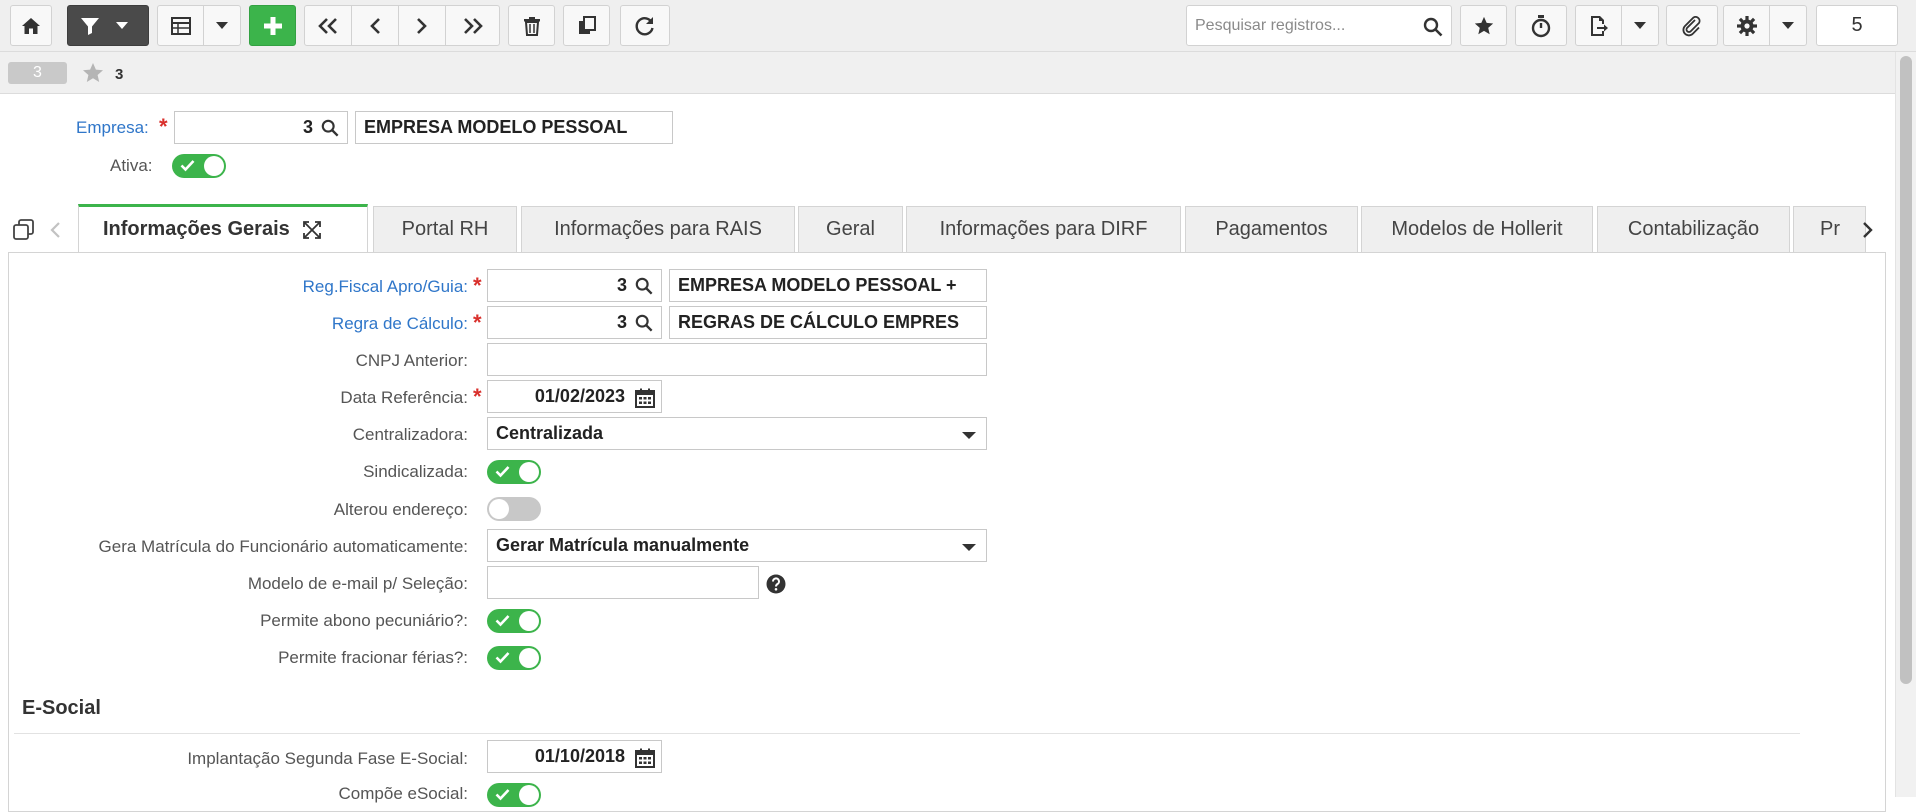 The width and height of the screenshot is (1916, 812). I want to click on tab-portal-rh: Portal RH, so click(445, 229).